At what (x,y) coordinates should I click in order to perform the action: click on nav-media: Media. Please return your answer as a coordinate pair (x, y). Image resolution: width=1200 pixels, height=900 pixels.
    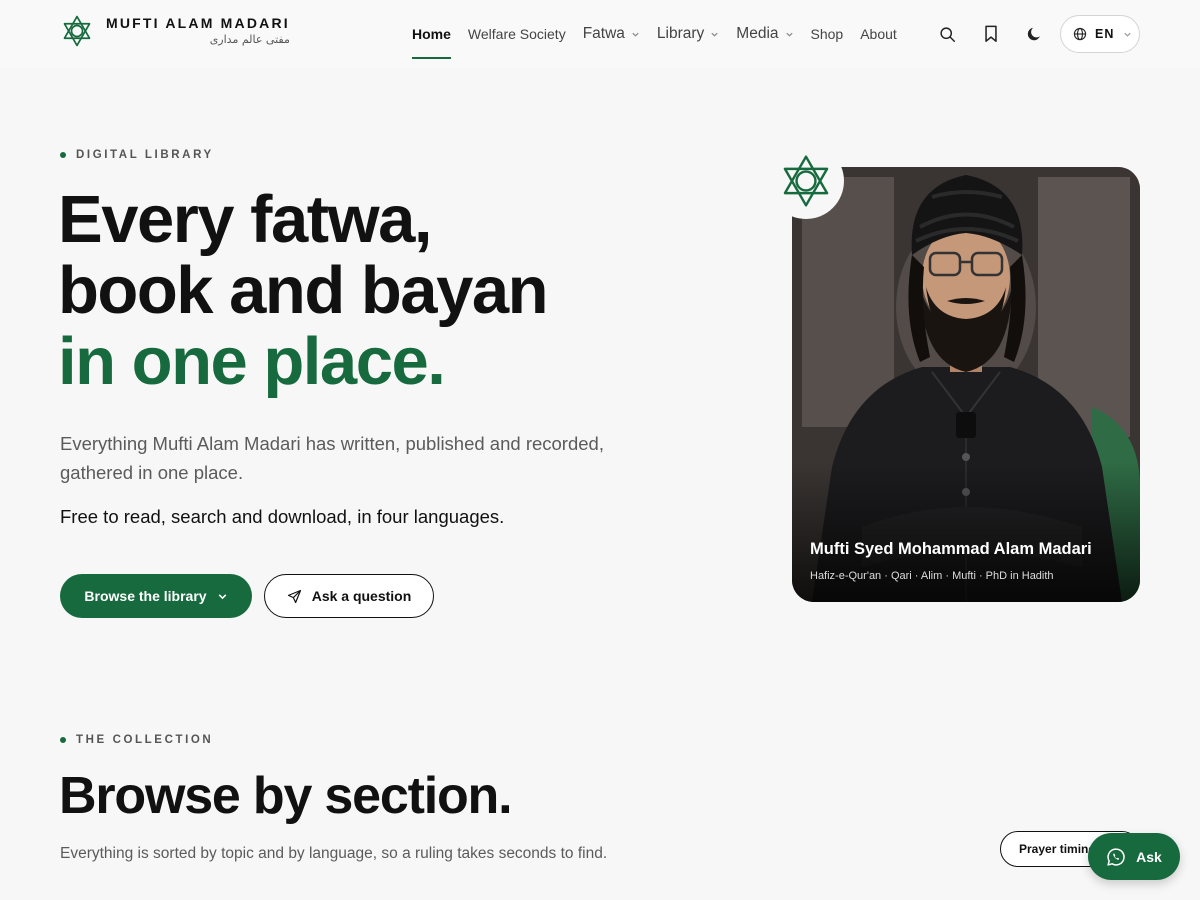
    Looking at the image, I should click on (764, 34).